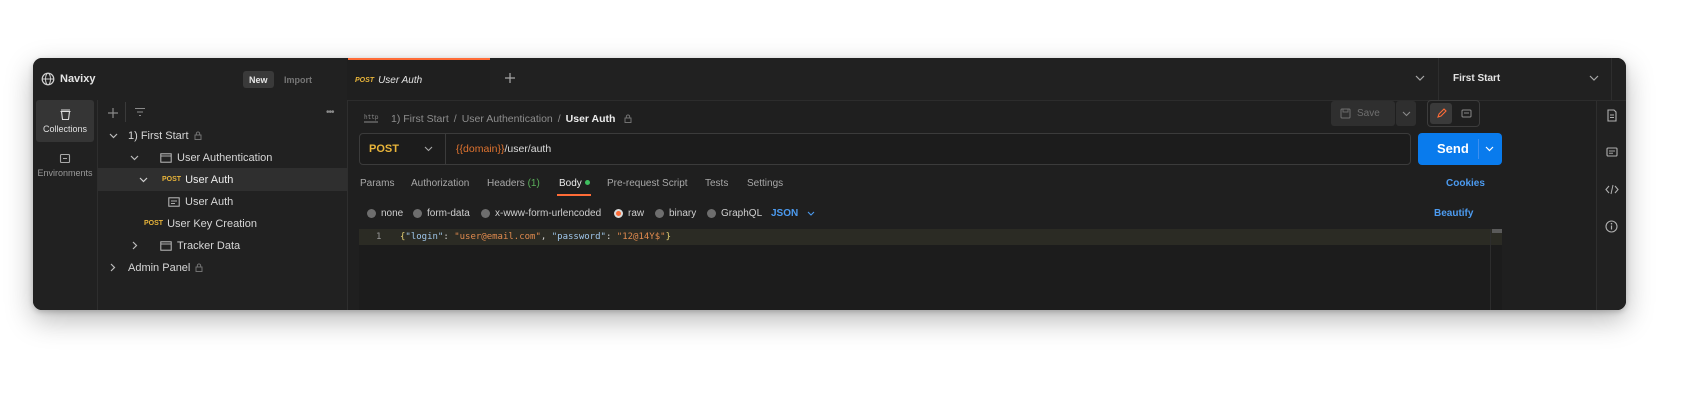 This screenshot has height=400, width=1700. What do you see at coordinates (77, 79) in the screenshot?
I see `workspace-name: Navixy` at bounding box center [77, 79].